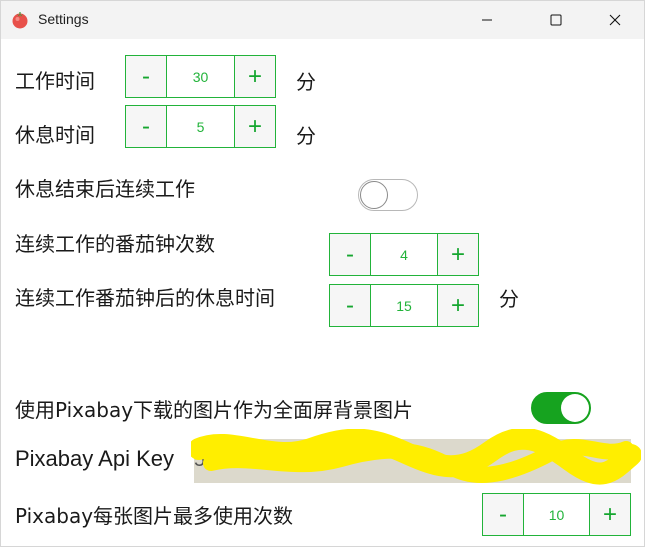  I want to click on long-rest-time-value: 15, so click(404, 305).